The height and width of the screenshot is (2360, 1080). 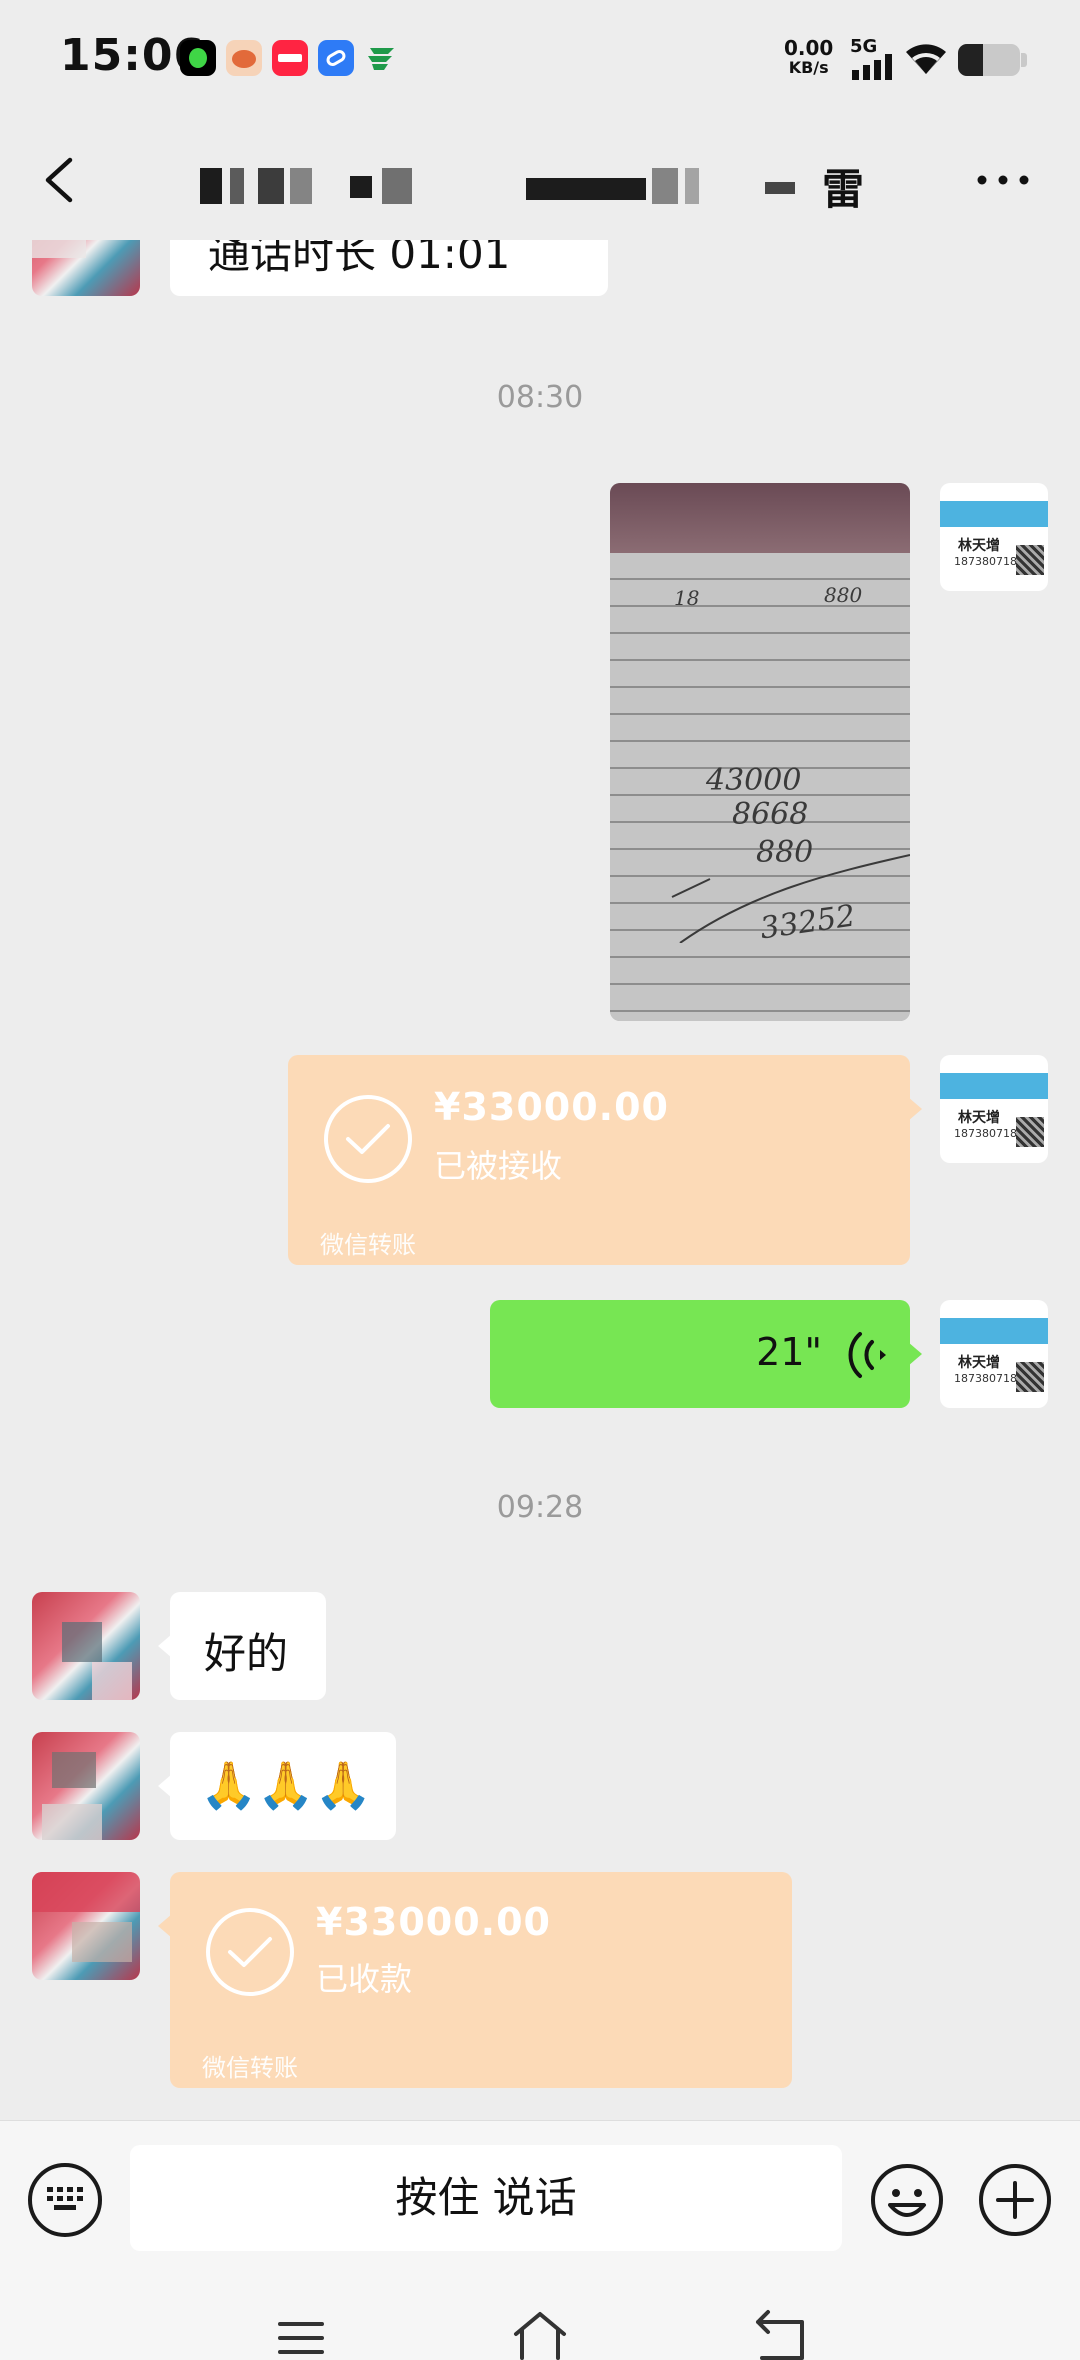 What do you see at coordinates (1015, 2200) in the screenshot?
I see `plus-icon` at bounding box center [1015, 2200].